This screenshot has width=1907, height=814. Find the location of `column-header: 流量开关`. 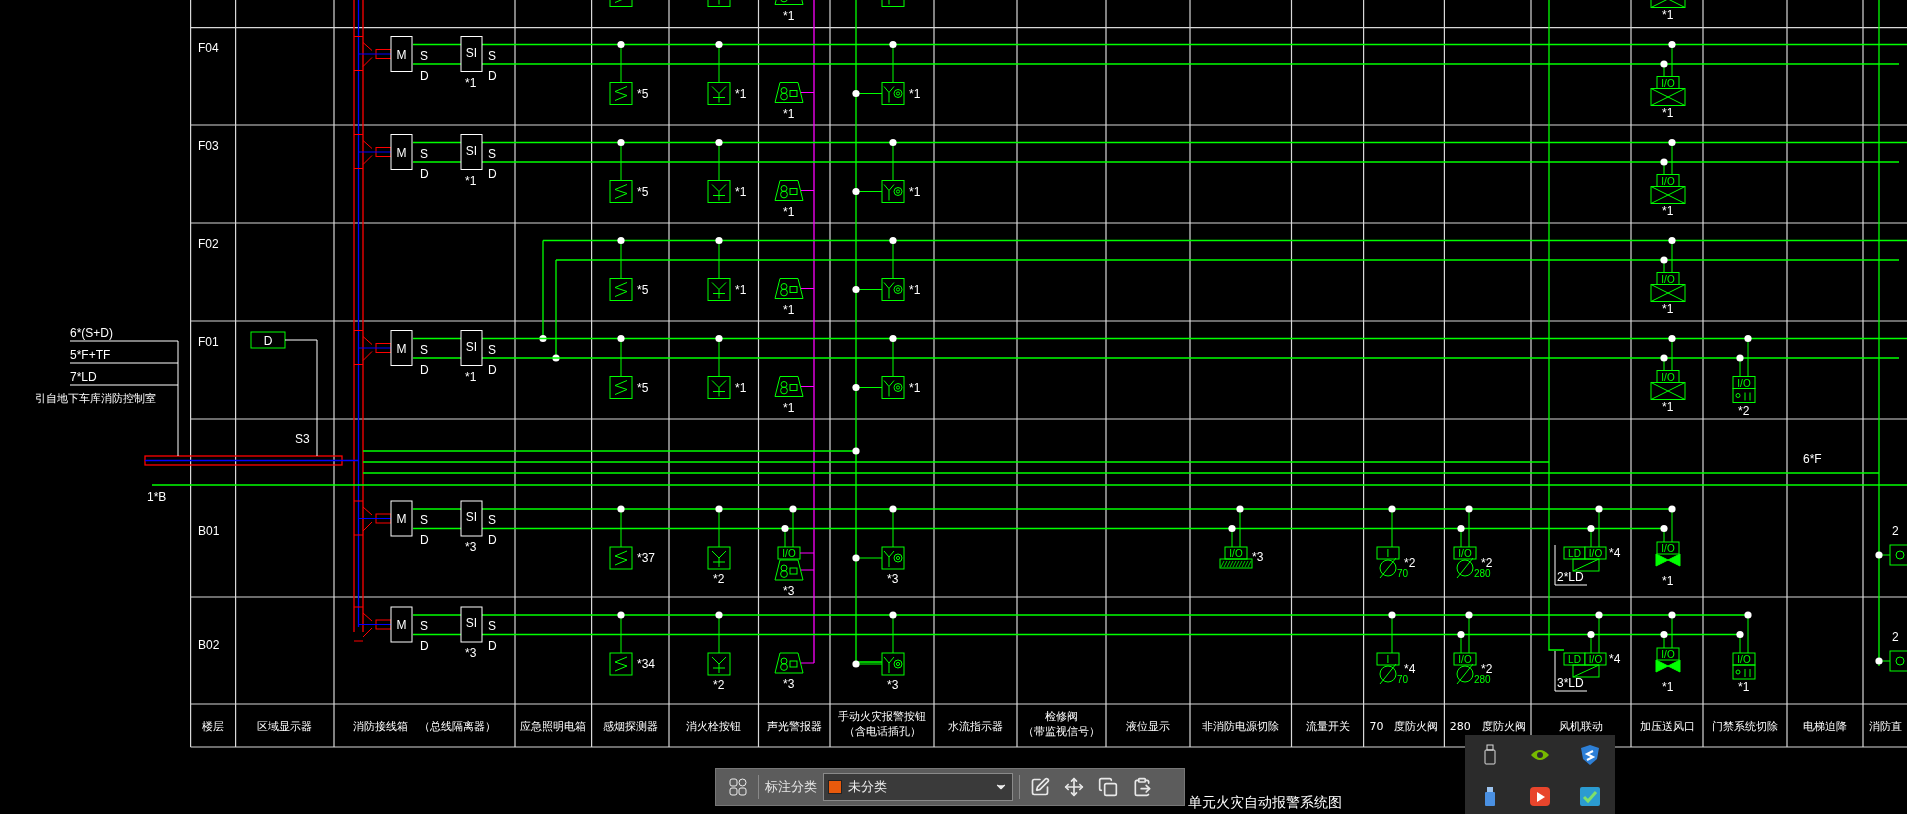

column-header: 流量开关 is located at coordinates (1327, 726).